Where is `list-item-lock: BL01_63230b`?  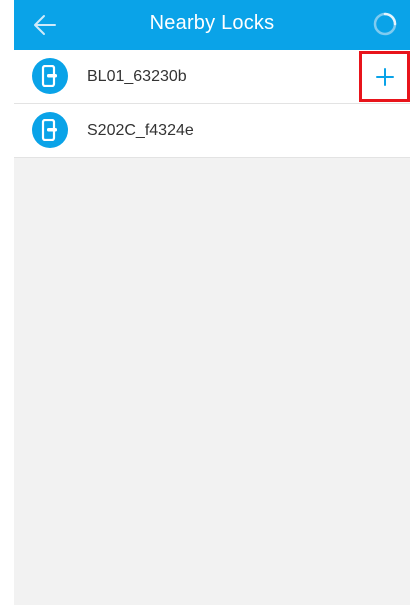 list-item-lock: BL01_63230b is located at coordinates (212, 77).